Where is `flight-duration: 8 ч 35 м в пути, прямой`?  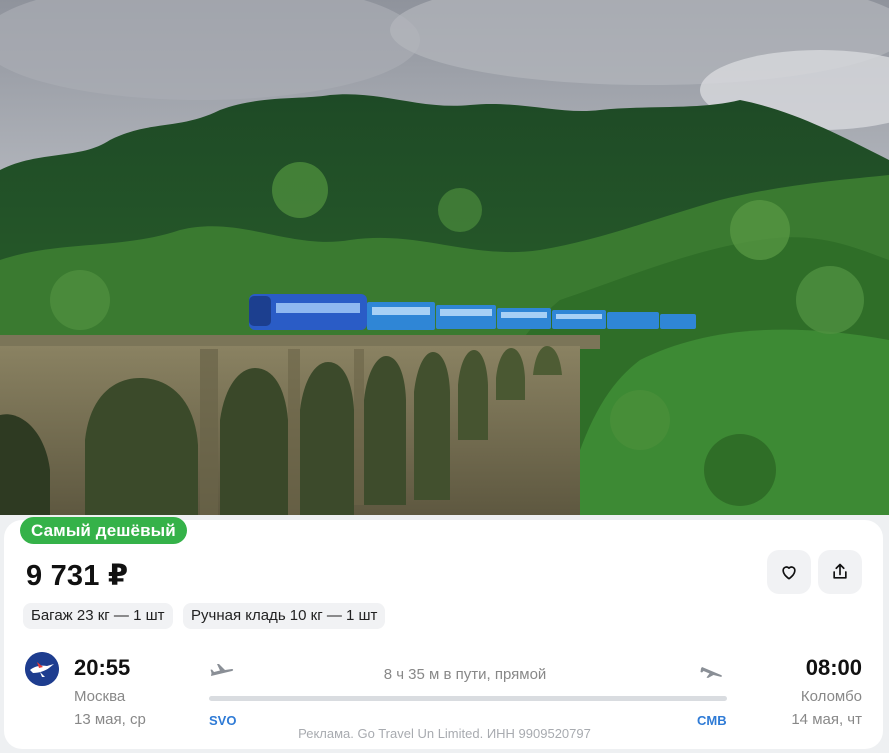
flight-duration: 8 ч 35 м в пути, прямой is located at coordinates (465, 674).